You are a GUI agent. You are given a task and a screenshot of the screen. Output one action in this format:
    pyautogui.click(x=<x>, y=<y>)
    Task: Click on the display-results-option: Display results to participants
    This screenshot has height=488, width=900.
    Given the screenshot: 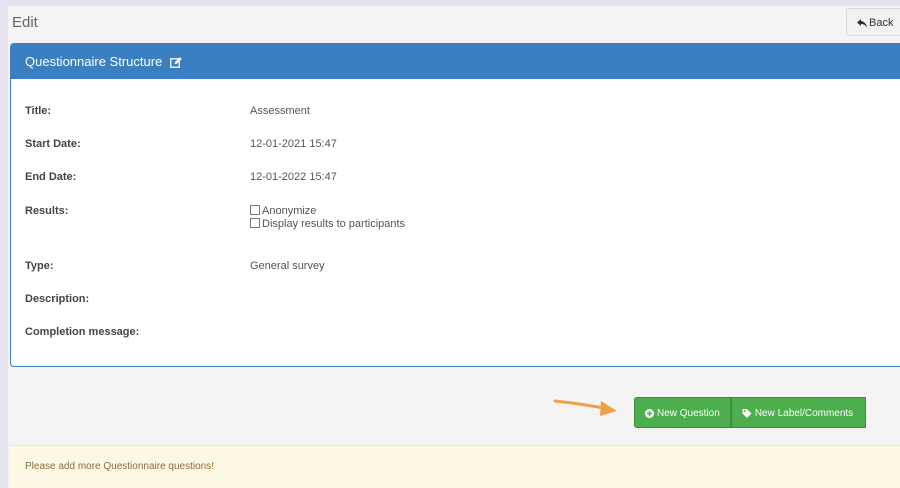 What is the action you would take?
    pyautogui.click(x=450, y=224)
    